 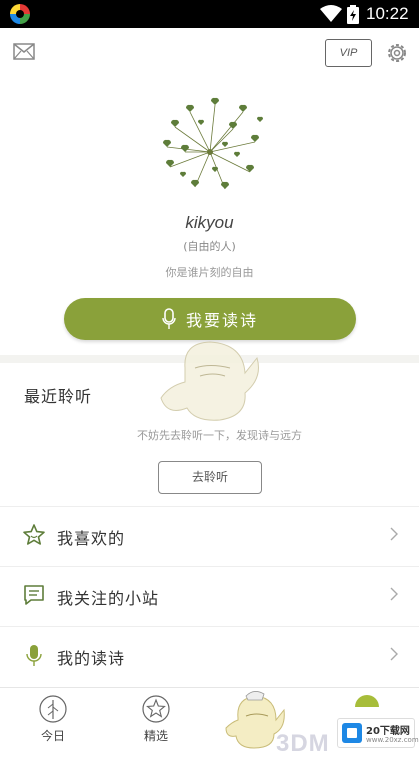 I want to click on watermark-site-url: www.20xz.com, so click(x=392, y=740).